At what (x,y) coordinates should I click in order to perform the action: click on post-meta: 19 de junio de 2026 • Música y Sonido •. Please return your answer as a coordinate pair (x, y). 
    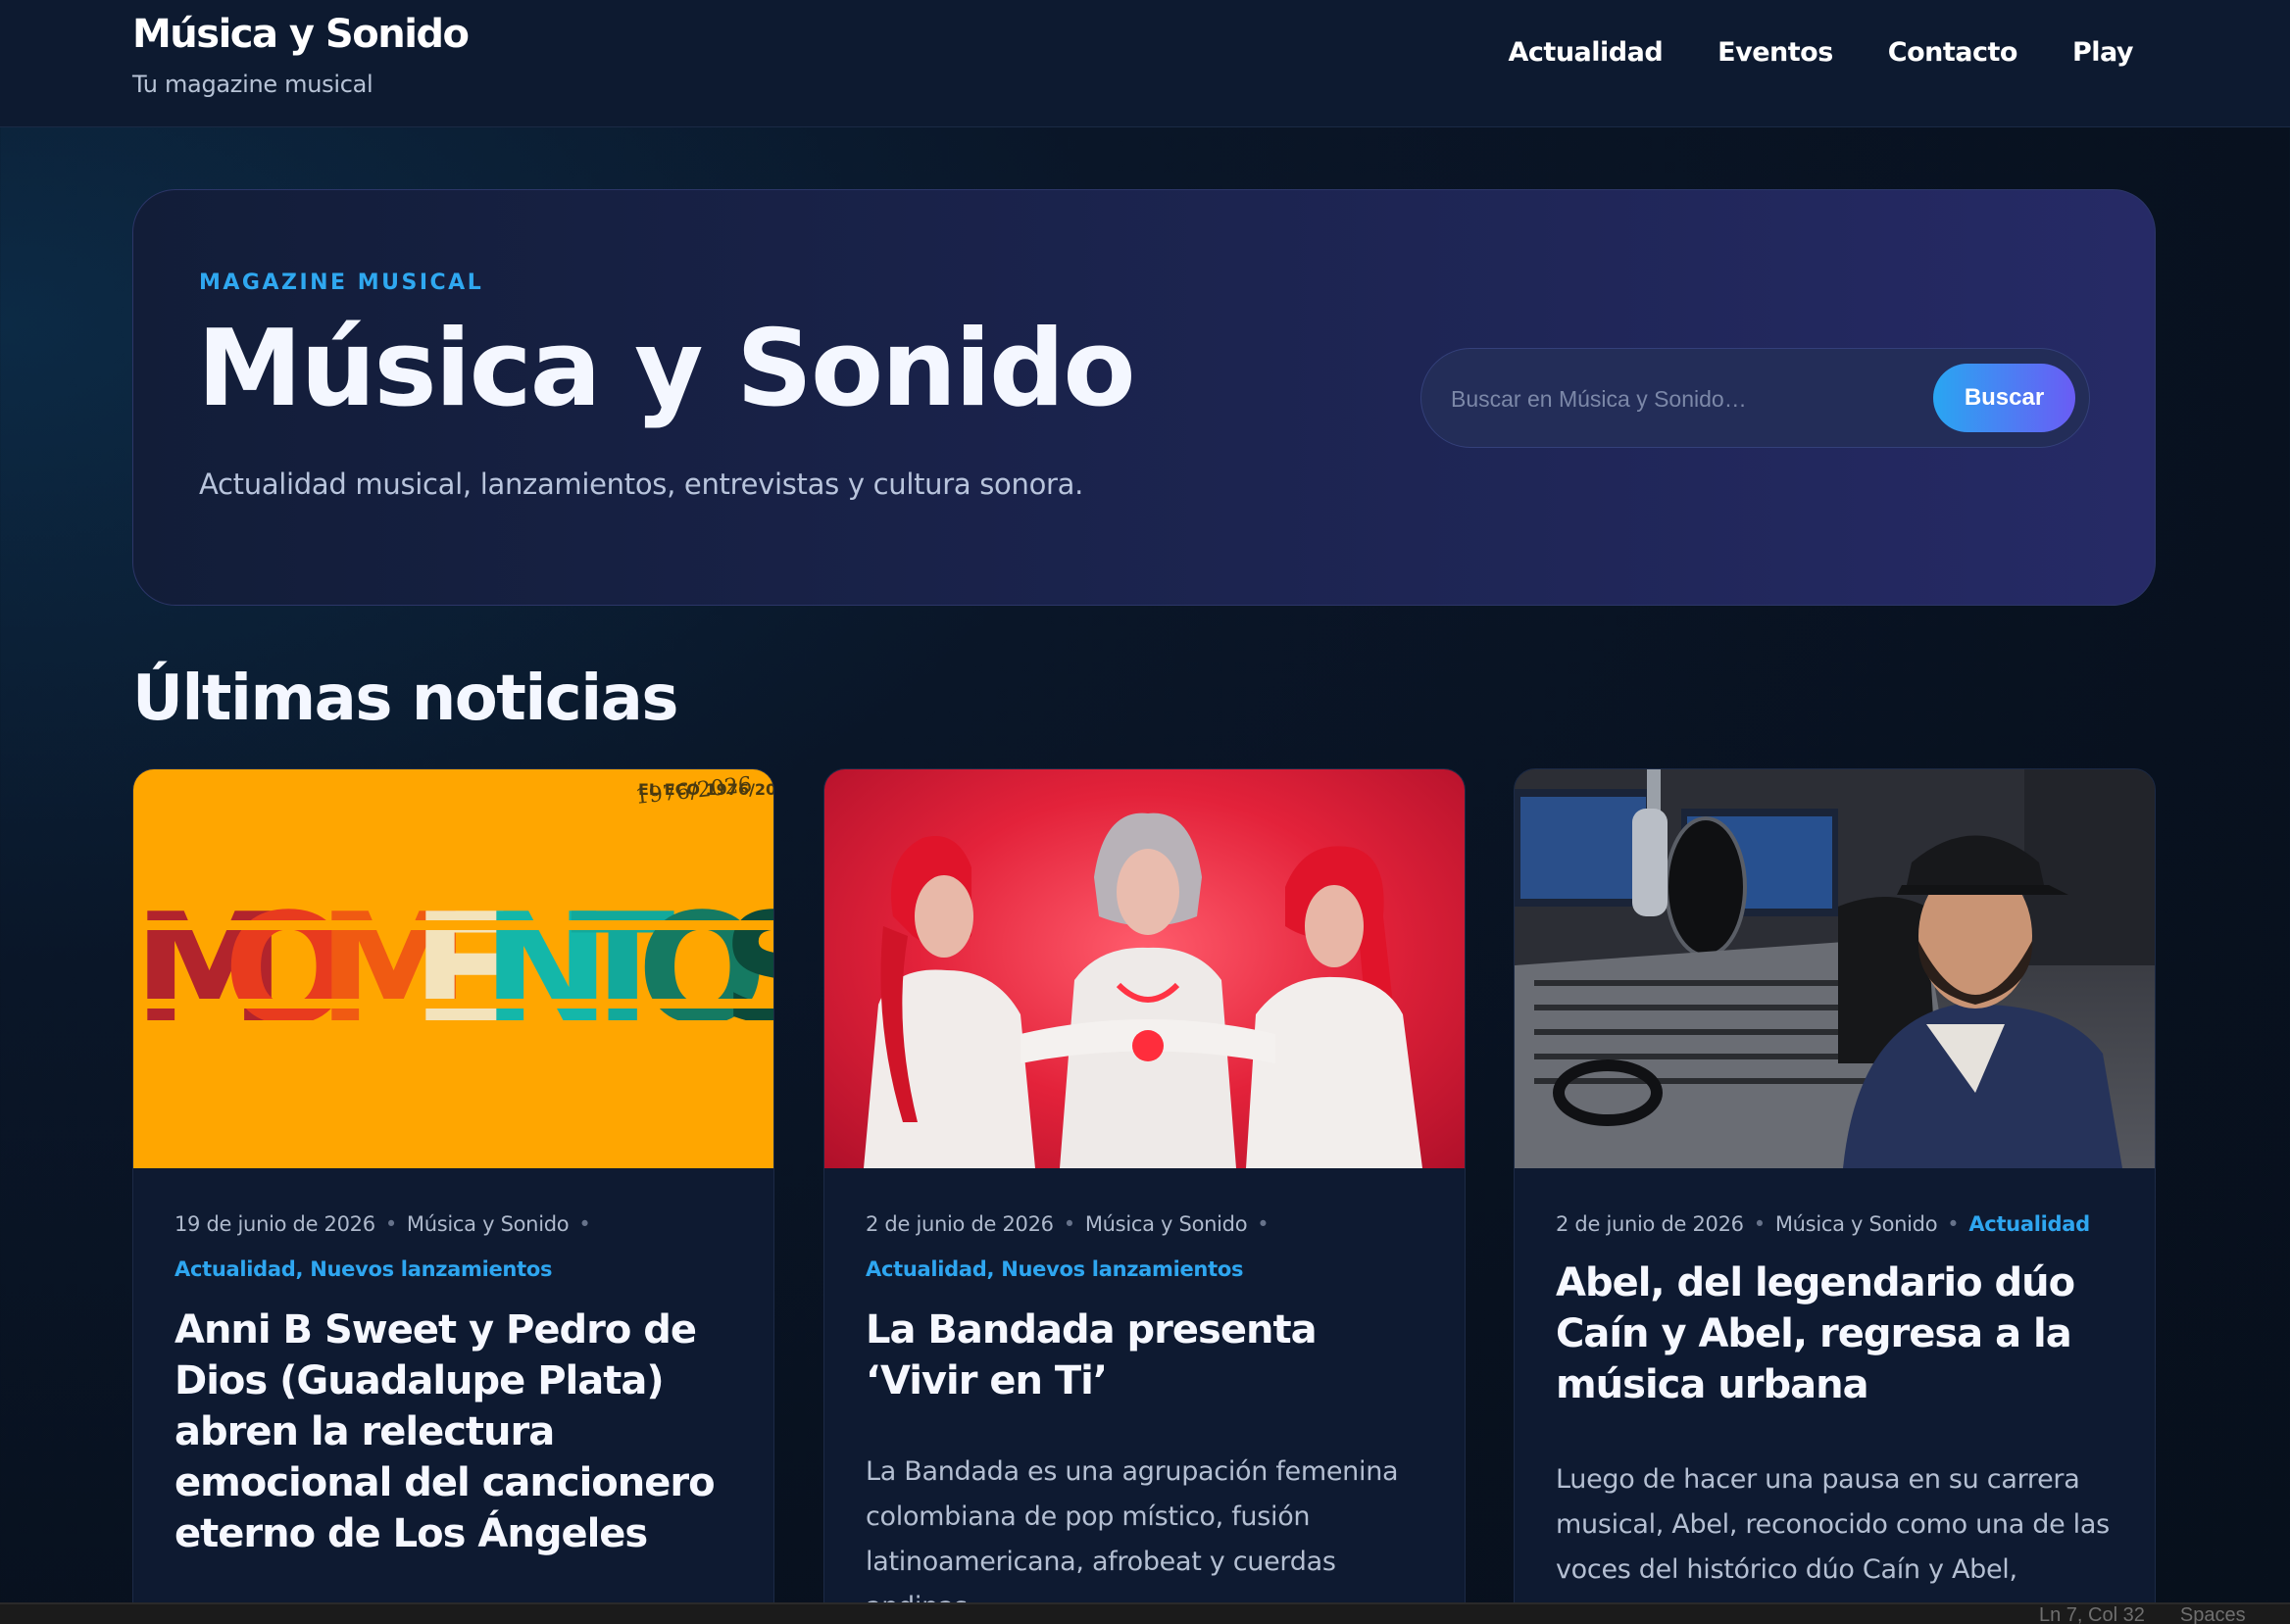
    Looking at the image, I should click on (458, 1224).